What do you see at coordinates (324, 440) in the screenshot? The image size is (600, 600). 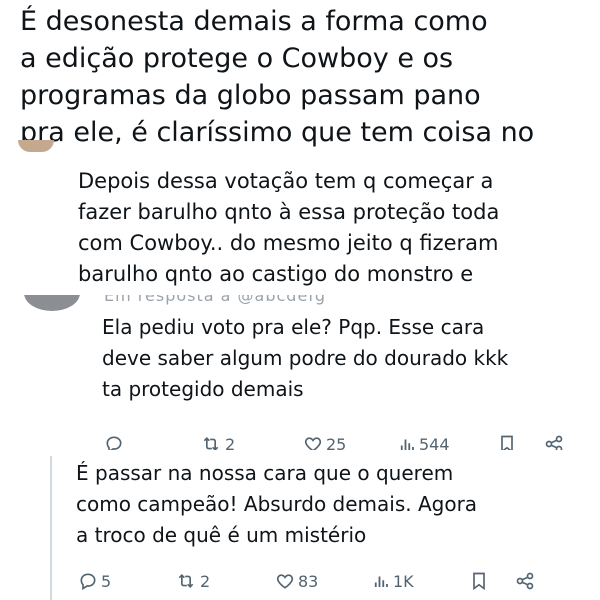 I see `like-button: 25` at bounding box center [324, 440].